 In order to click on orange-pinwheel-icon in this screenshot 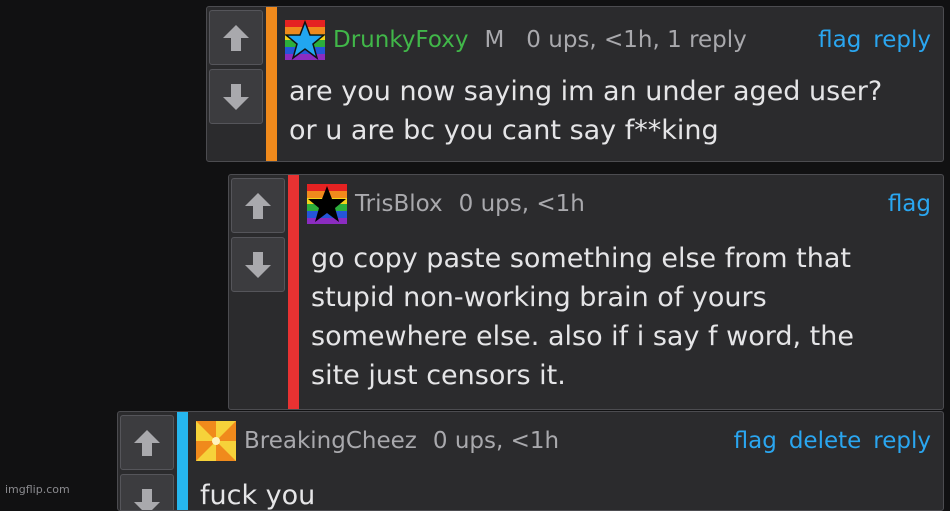, I will do `click(216, 441)`.